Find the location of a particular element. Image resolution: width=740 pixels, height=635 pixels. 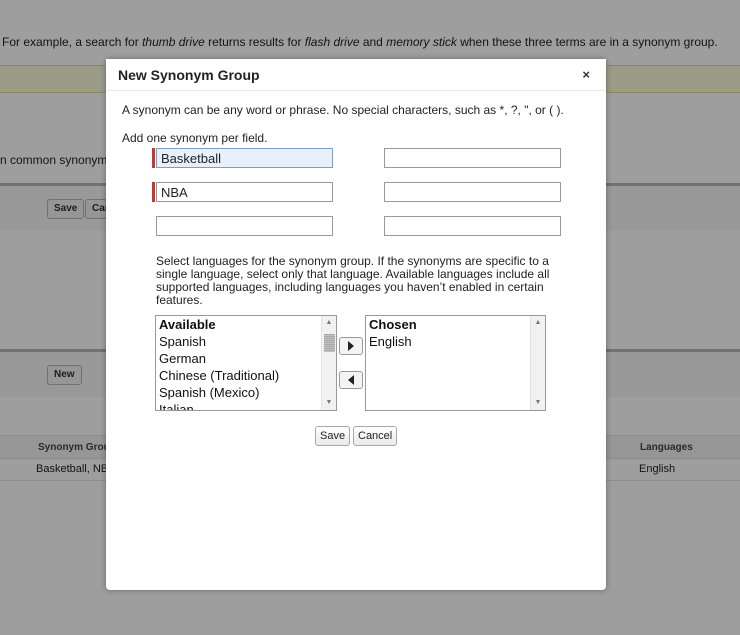

add-language-button is located at coordinates (351, 346).